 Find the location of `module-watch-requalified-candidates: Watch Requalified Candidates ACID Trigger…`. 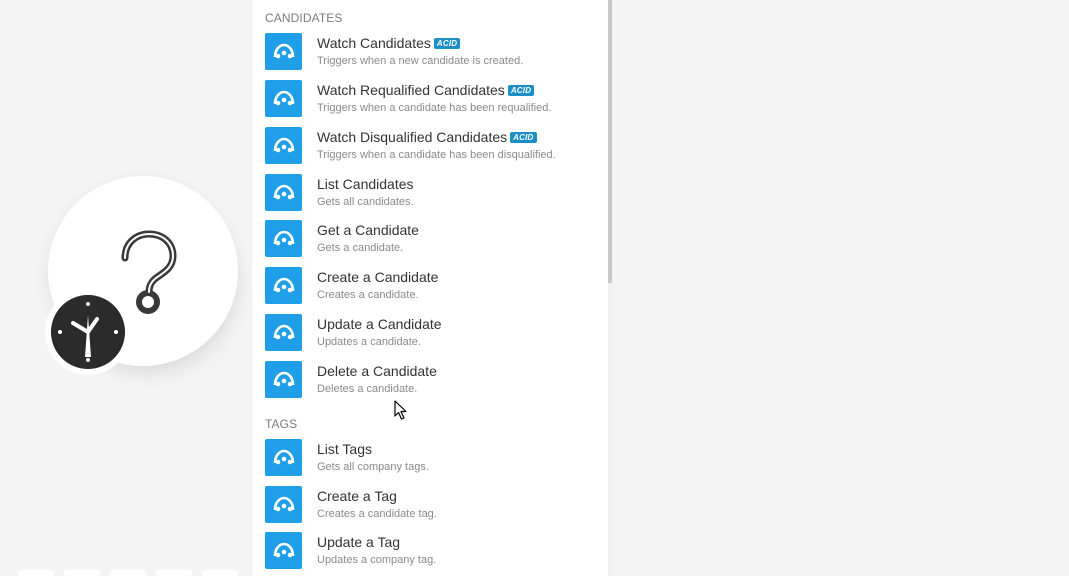

module-watch-requalified-candidates: Watch Requalified Candidates ACID Trigger… is located at coordinates (430, 103).